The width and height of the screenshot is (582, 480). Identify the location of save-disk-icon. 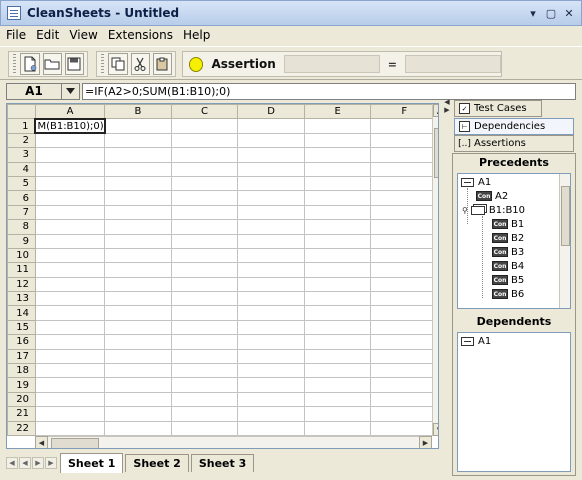
(74, 64).